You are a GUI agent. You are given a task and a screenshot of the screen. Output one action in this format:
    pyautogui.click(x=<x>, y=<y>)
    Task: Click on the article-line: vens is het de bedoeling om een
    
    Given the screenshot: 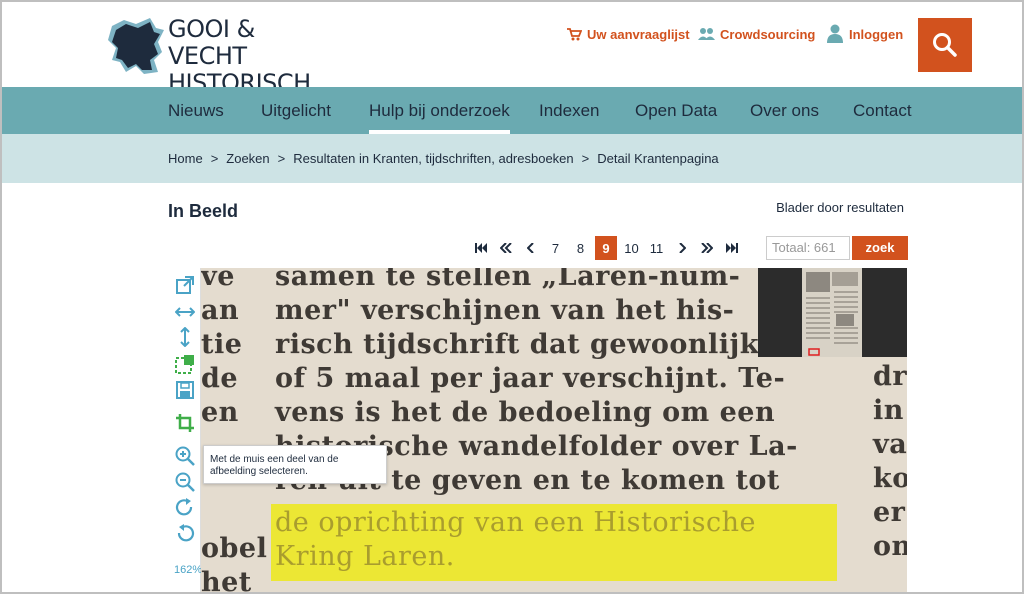 What is the action you would take?
    pyautogui.click(x=525, y=412)
    